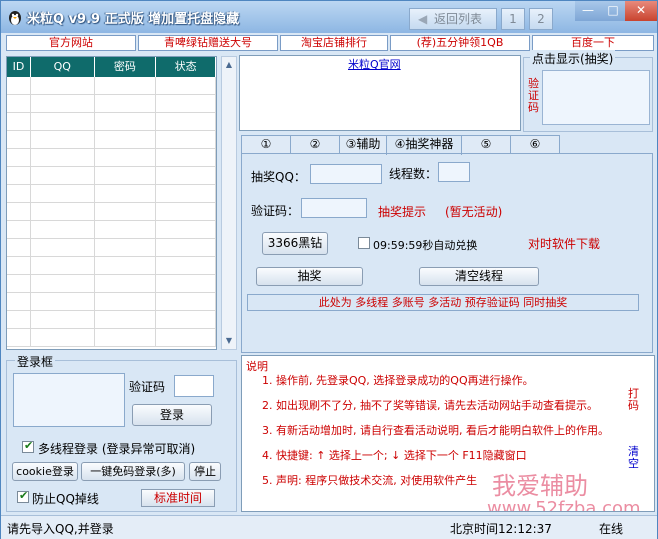  What do you see at coordinates (126, 67) in the screenshot?
I see `column-password: 密码` at bounding box center [126, 67].